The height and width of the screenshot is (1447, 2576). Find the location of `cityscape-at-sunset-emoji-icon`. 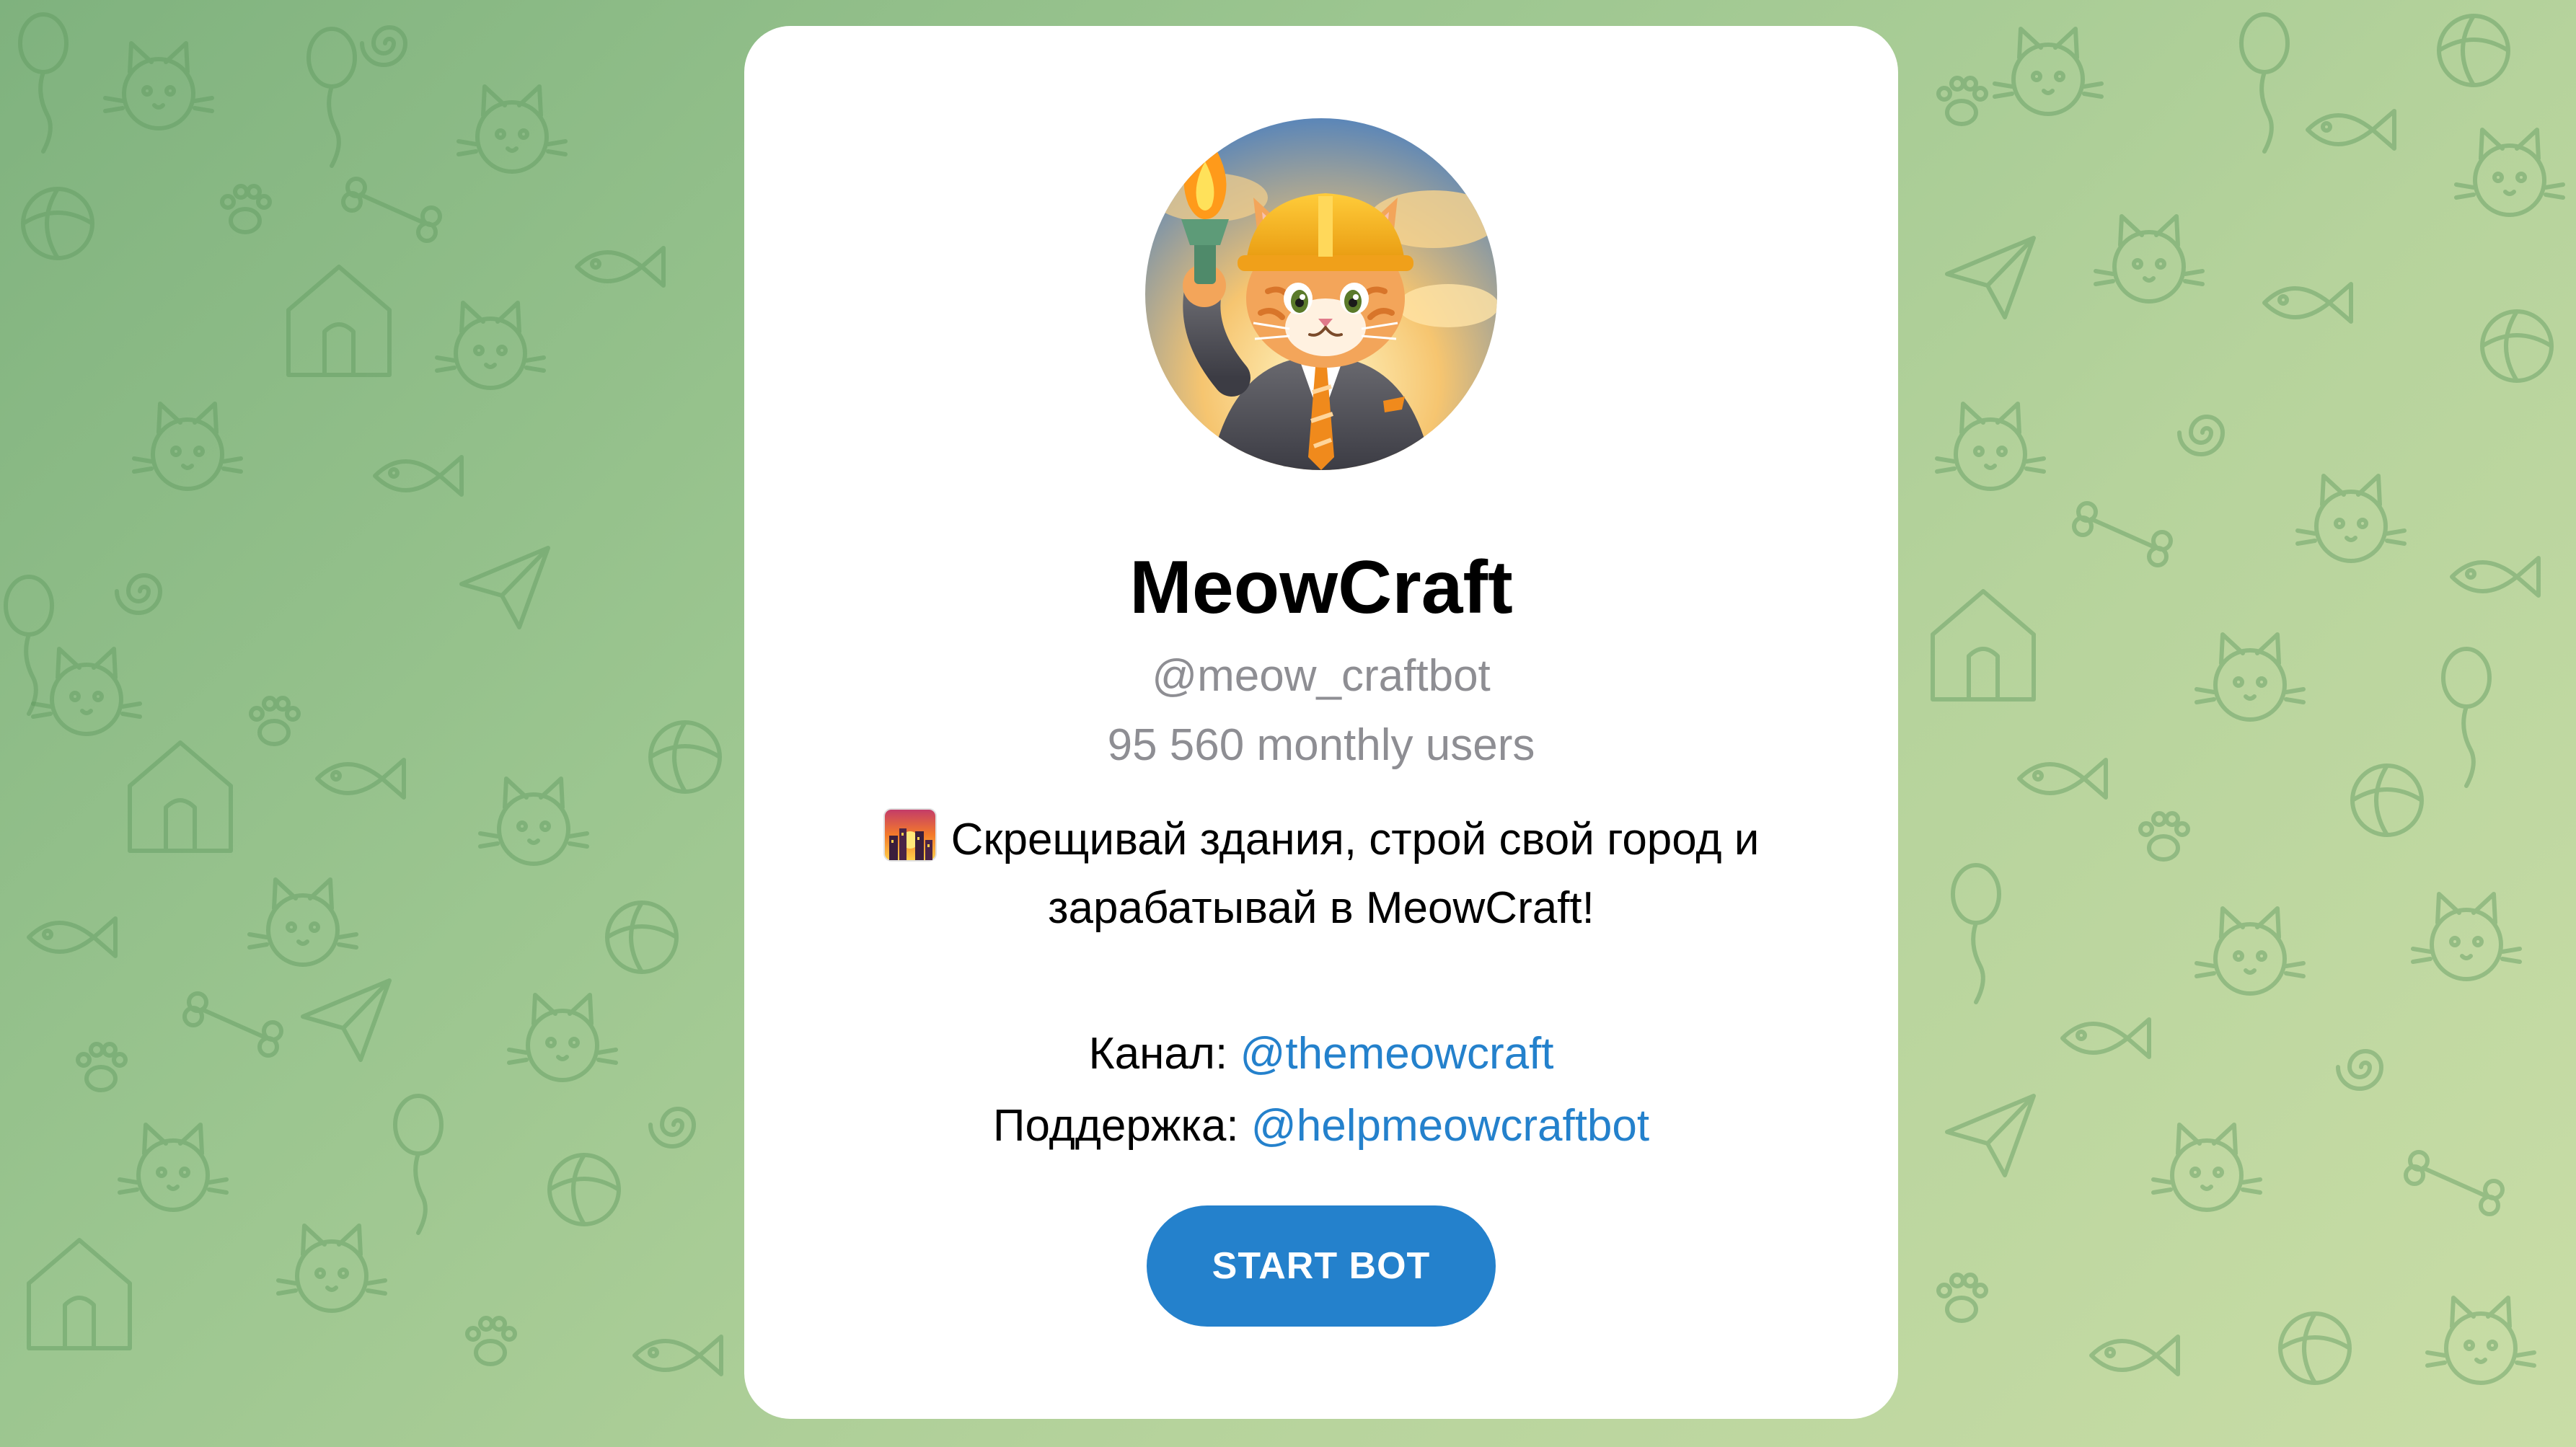

cityscape-at-sunset-emoji-icon is located at coordinates (910, 835).